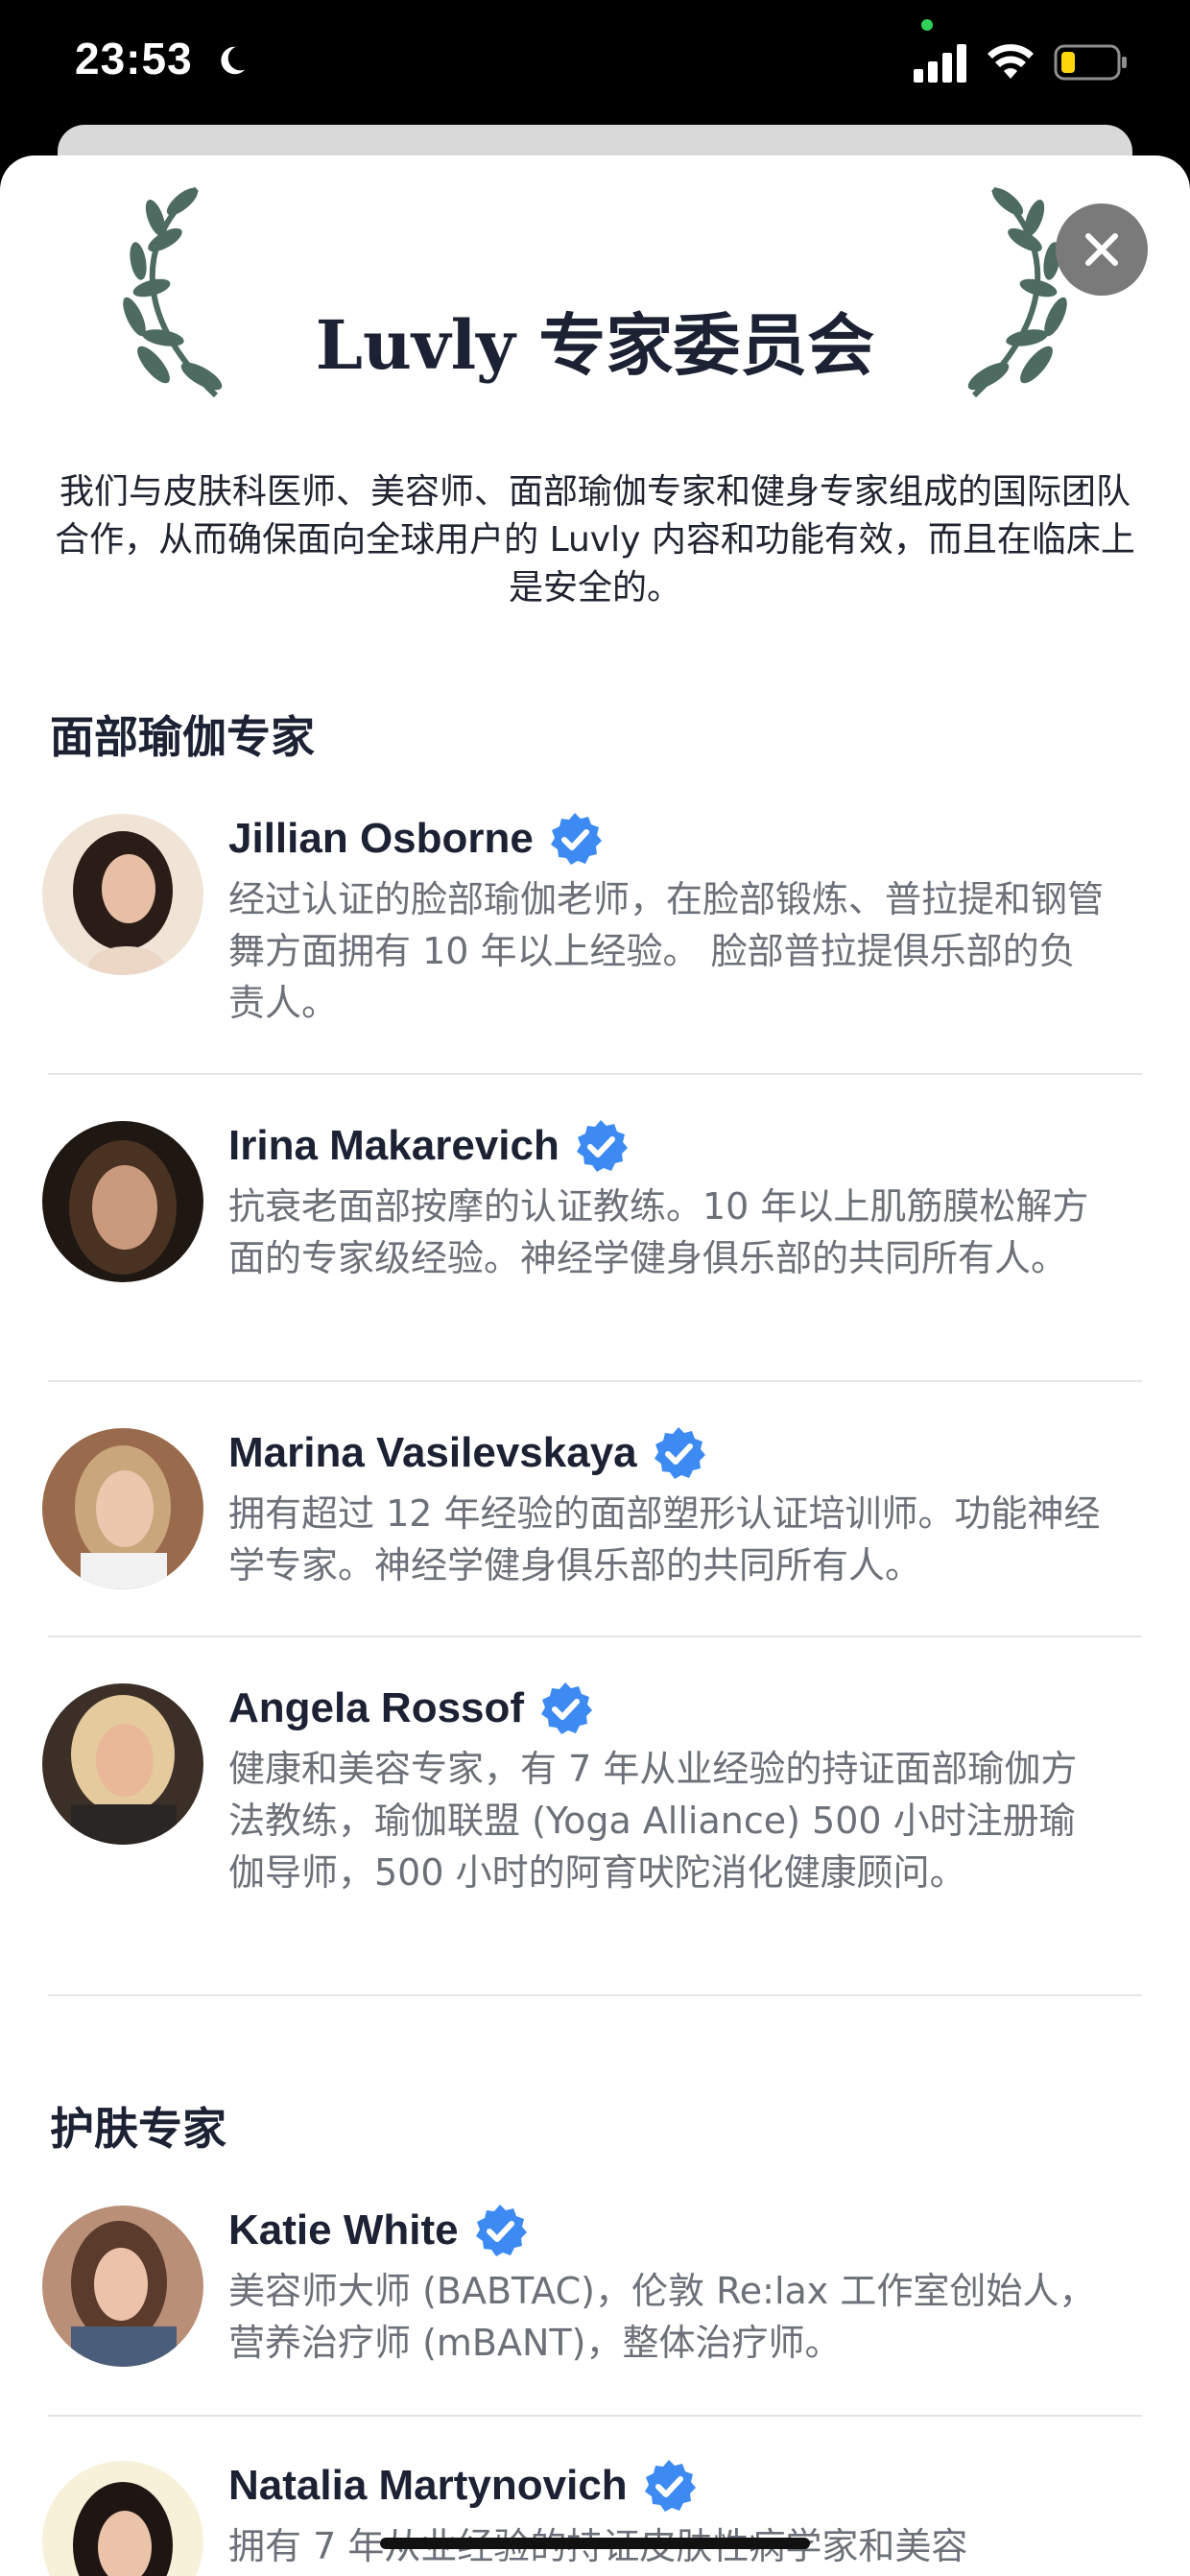 Image resolution: width=1190 pixels, height=2576 pixels. Describe the element at coordinates (377, 1707) in the screenshot. I see `expert-name: Angela Rossof` at that location.